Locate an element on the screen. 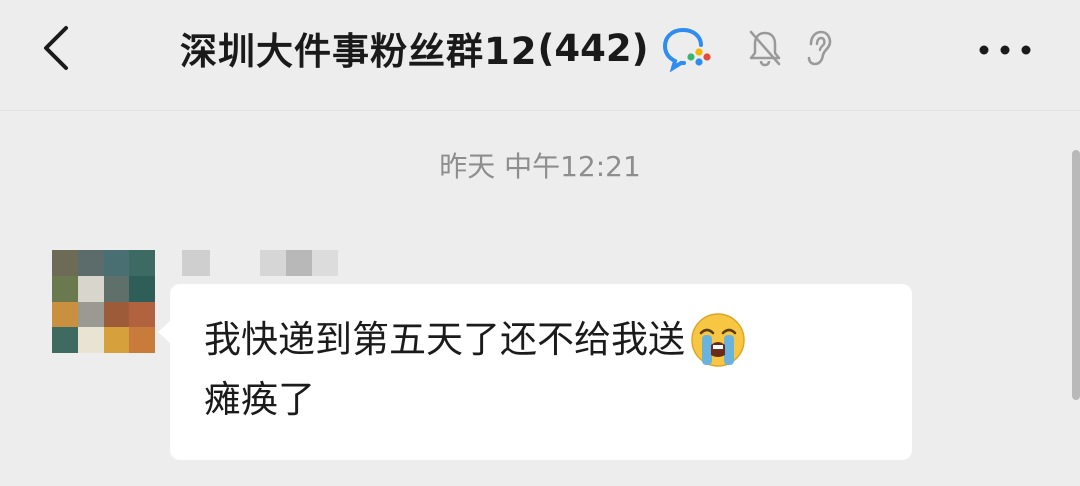 Image resolution: width=1080 pixels, height=486 pixels. more-icon is located at coordinates (1005, 50).